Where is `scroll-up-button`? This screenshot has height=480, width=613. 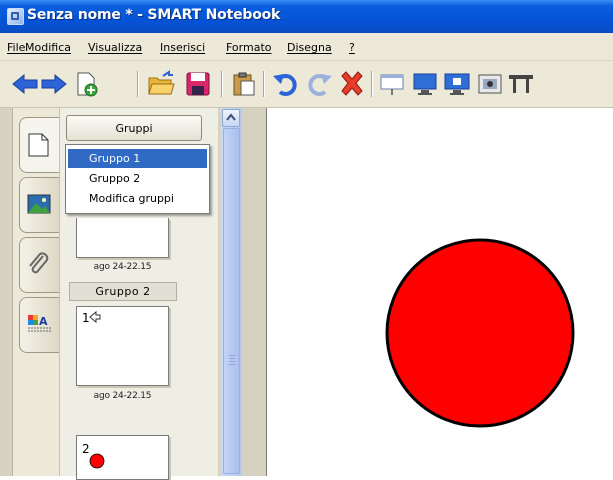
scroll-up-button is located at coordinates (231, 118).